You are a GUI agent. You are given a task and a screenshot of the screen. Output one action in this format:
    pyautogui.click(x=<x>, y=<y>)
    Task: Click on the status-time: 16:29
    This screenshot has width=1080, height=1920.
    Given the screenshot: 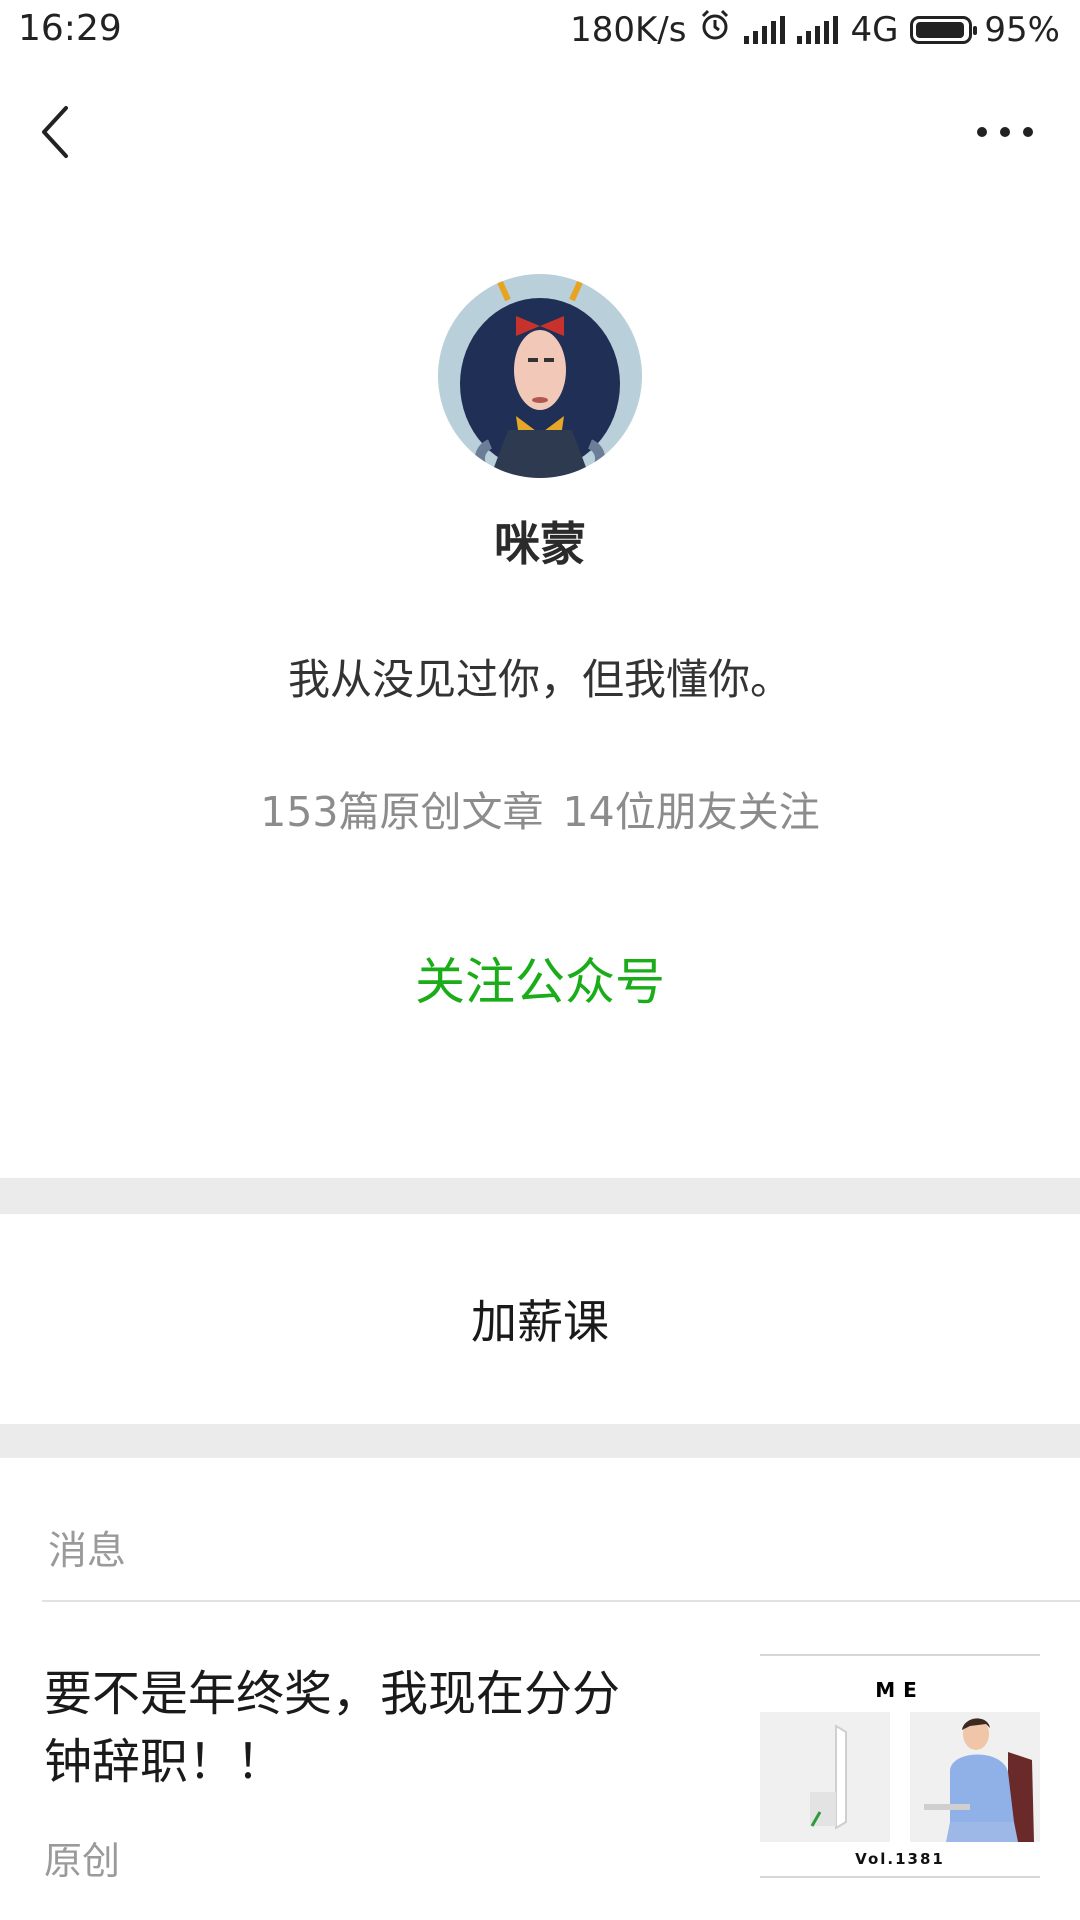 What is the action you would take?
    pyautogui.click(x=70, y=28)
    